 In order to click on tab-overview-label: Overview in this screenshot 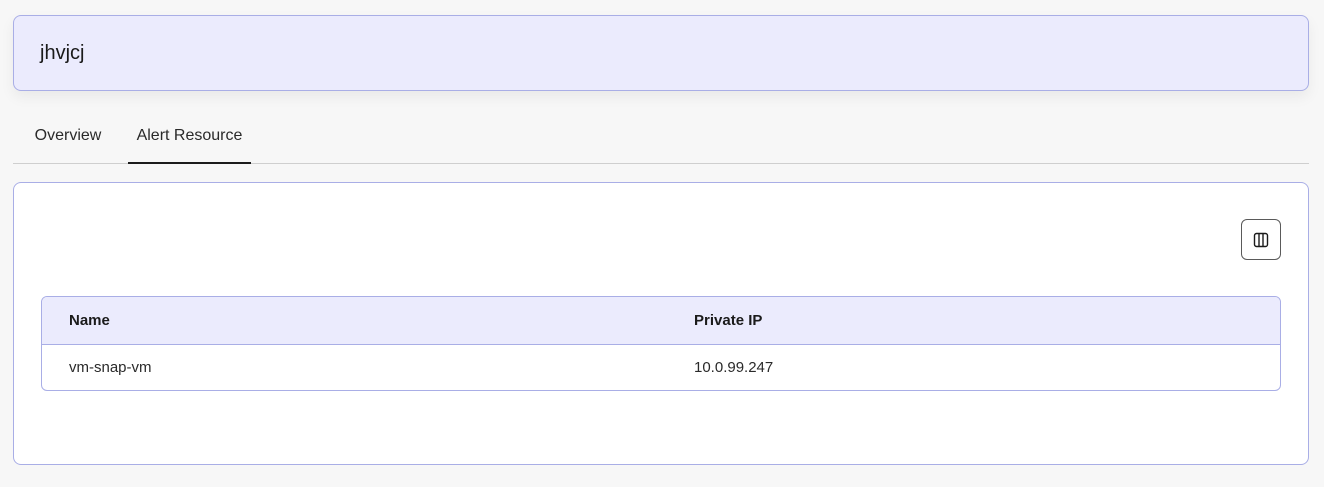, I will do `click(68, 135)`.